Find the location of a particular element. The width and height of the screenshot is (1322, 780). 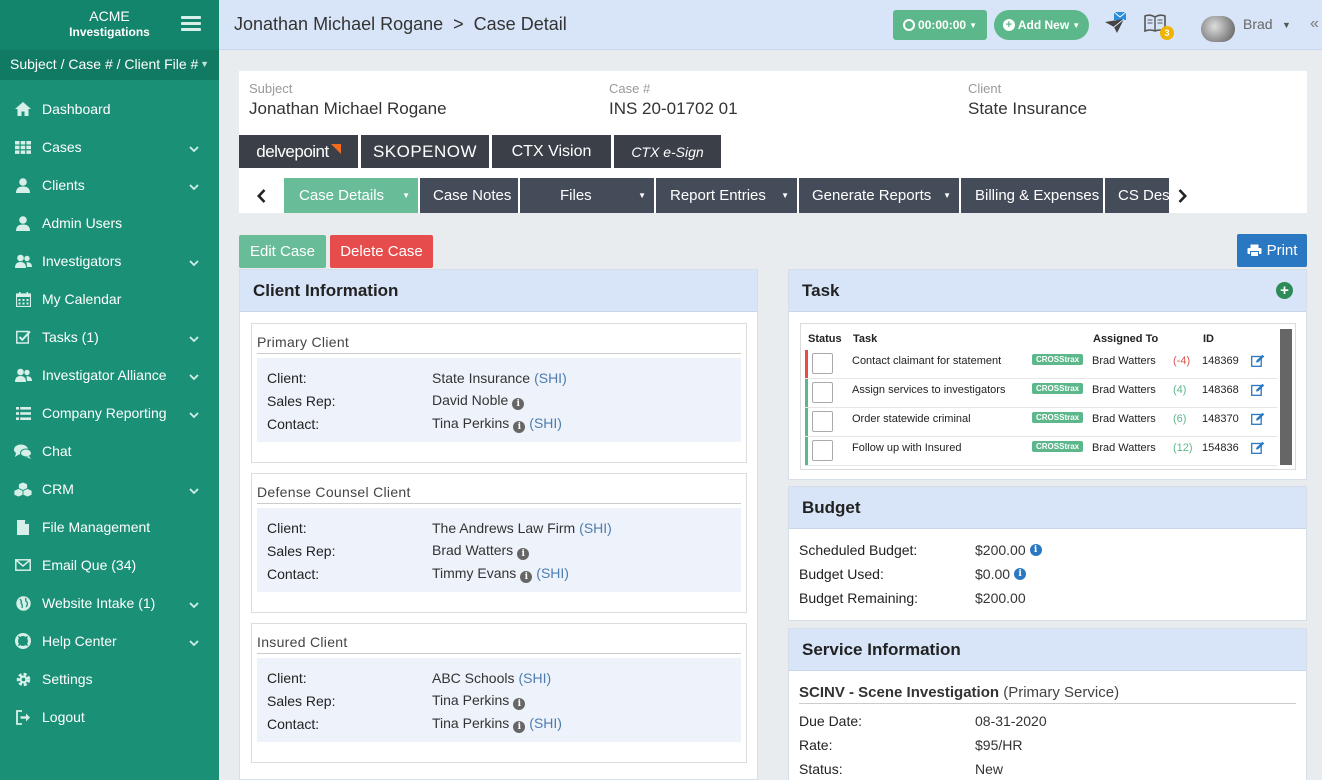

column-status: Status is located at coordinates (825, 339).